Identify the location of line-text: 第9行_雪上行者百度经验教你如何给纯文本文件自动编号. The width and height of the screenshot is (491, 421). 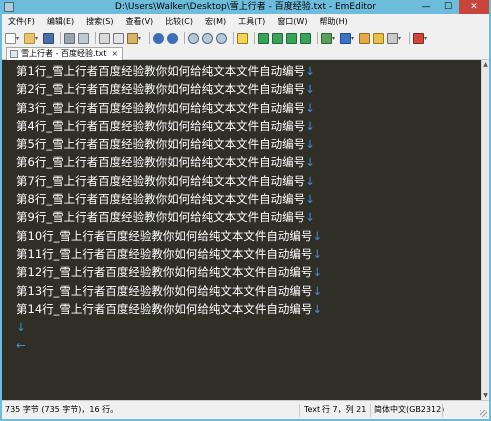
(161, 217).